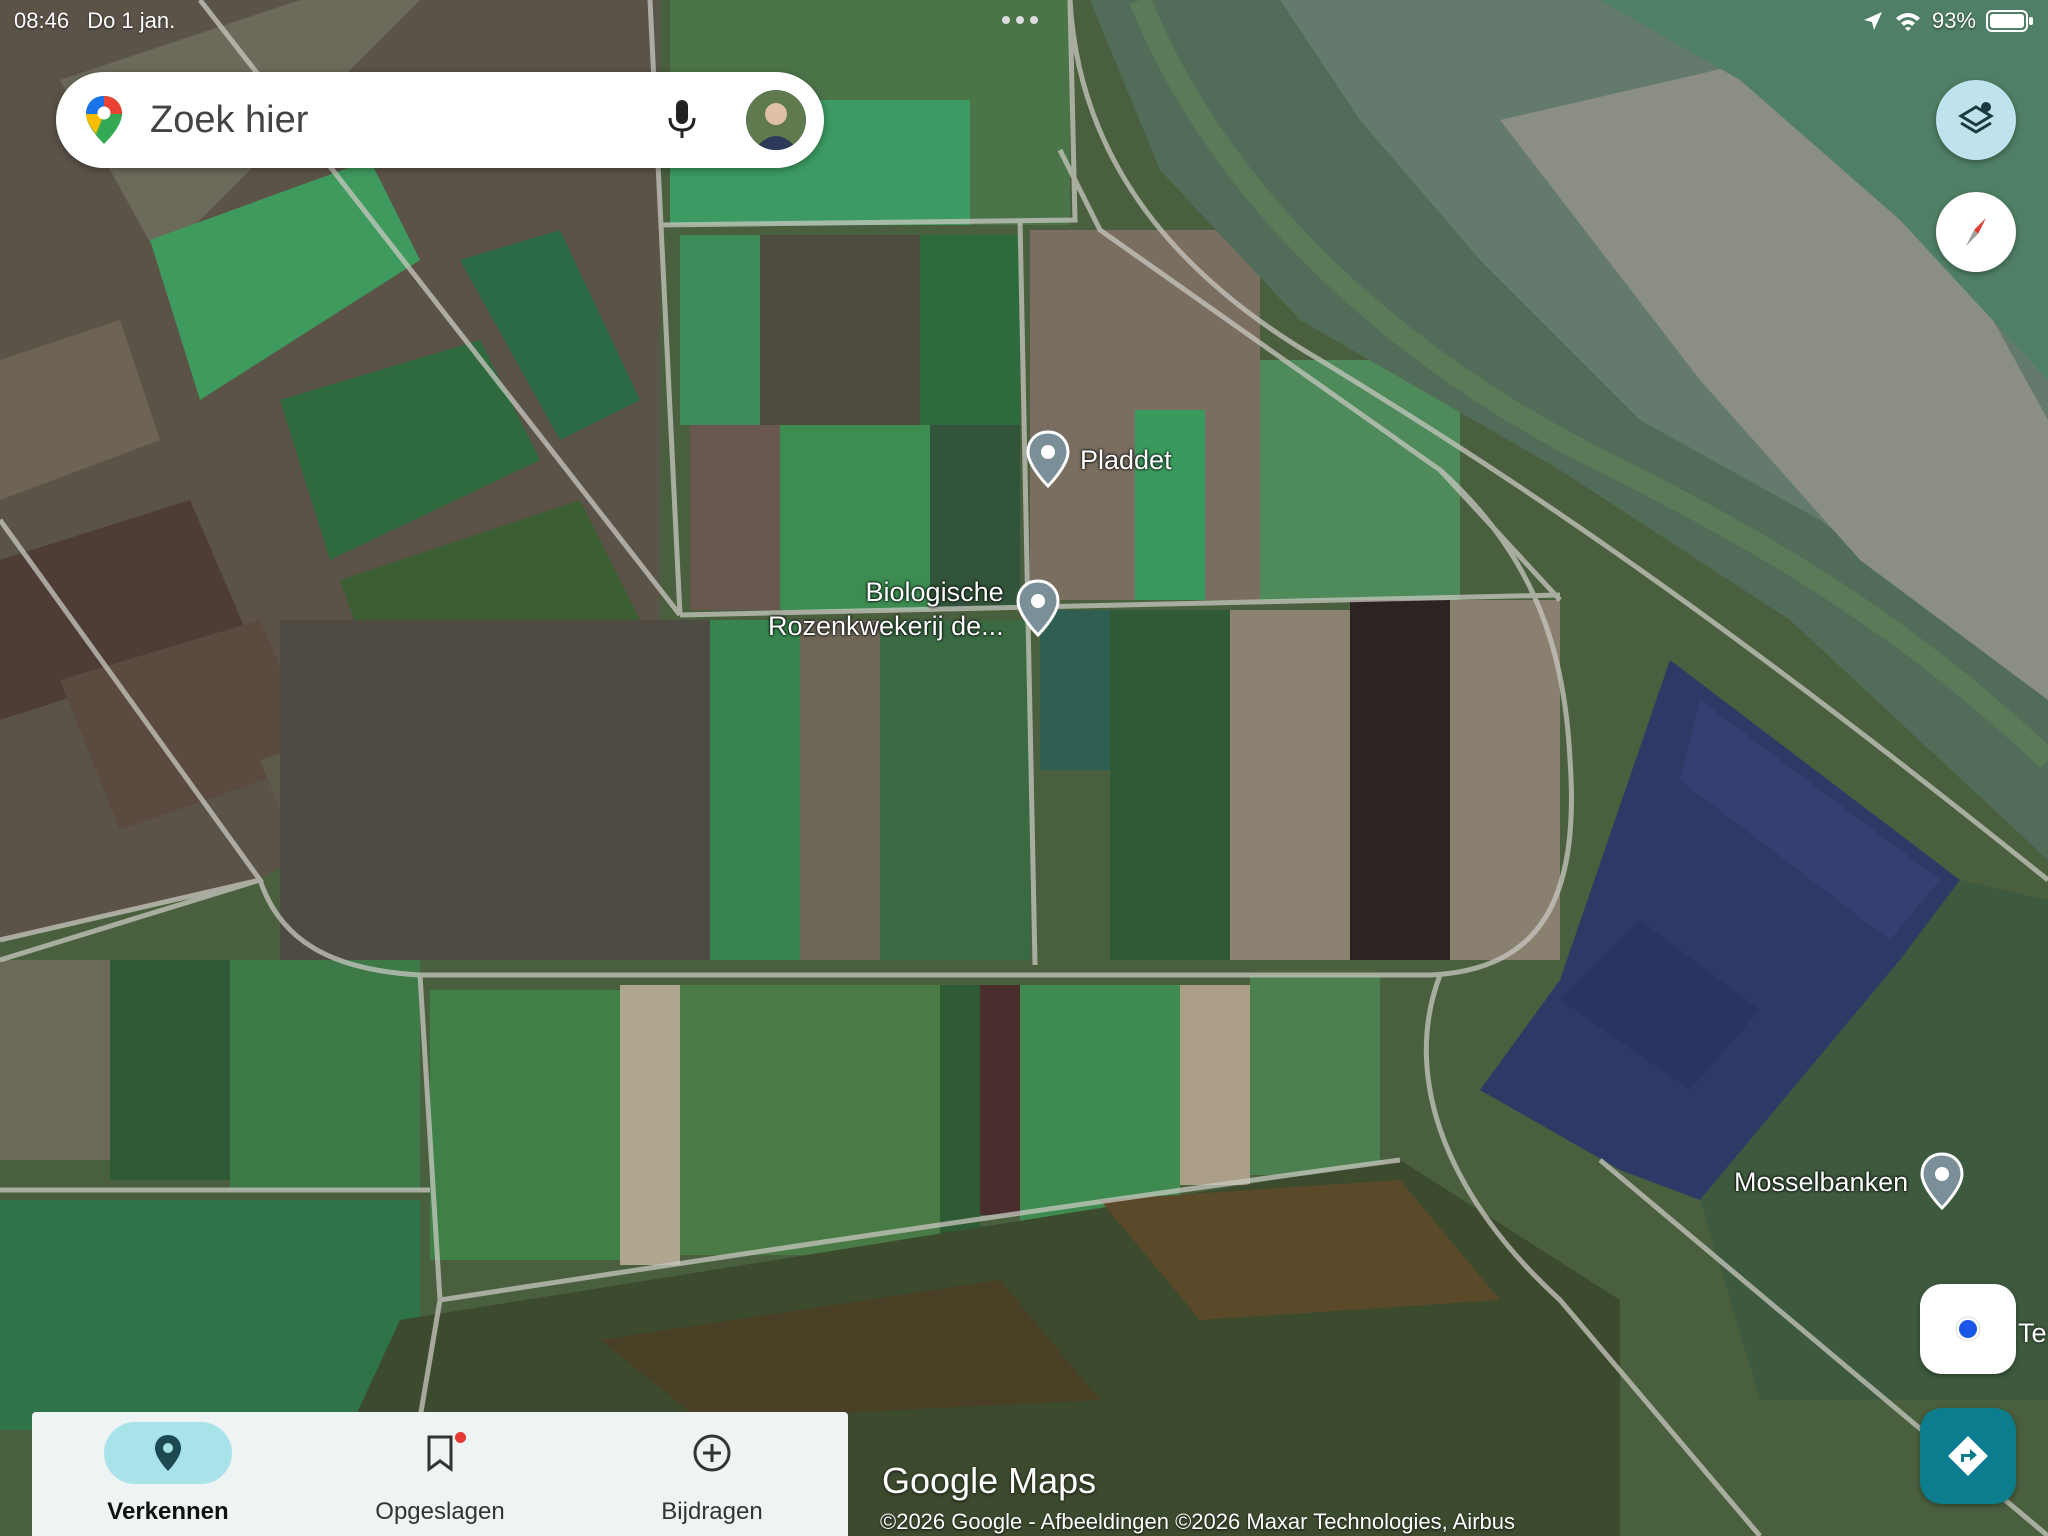  I want to click on my-location-dot-icon, so click(1968, 1329).